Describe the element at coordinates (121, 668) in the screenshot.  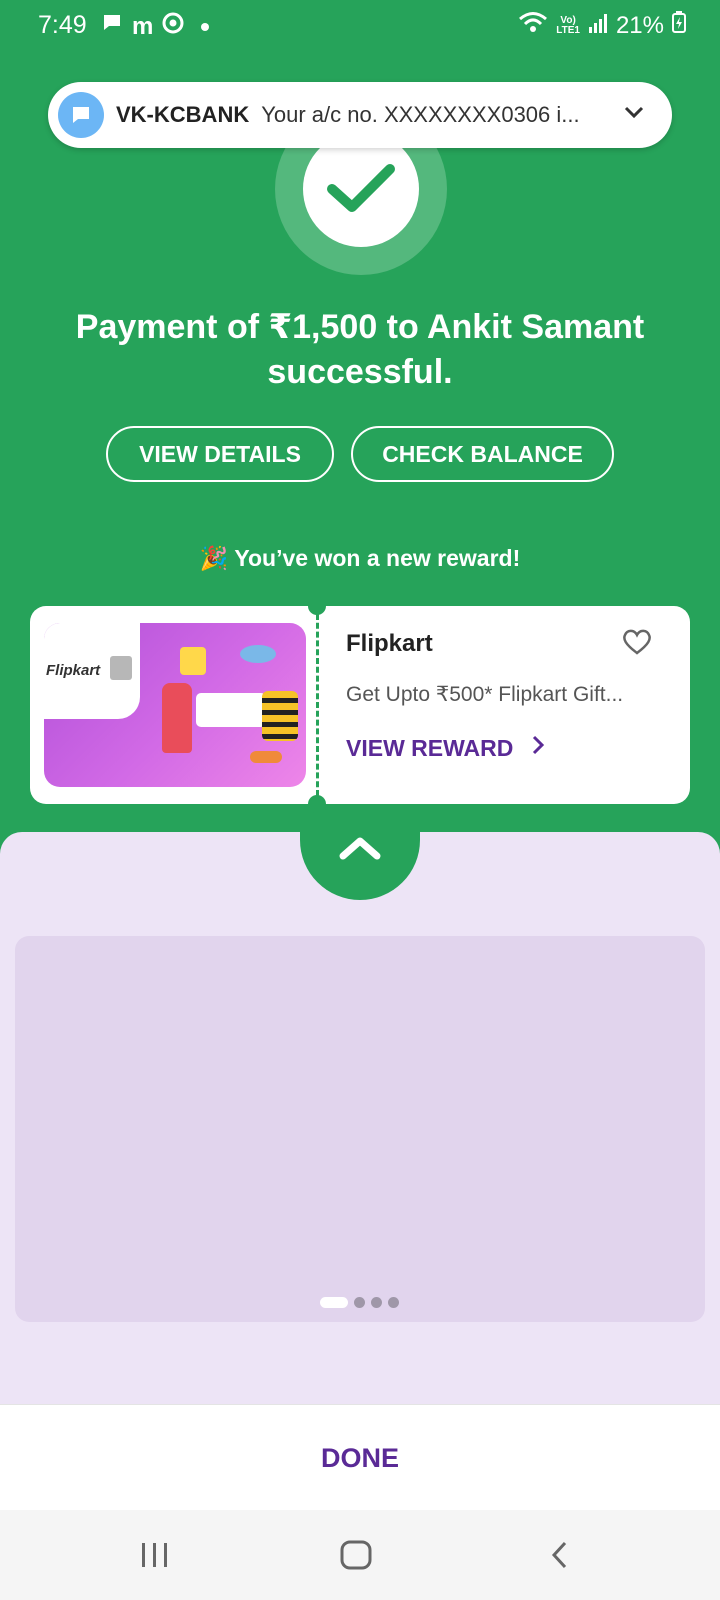
I see `flipkart-bag-icon` at that location.